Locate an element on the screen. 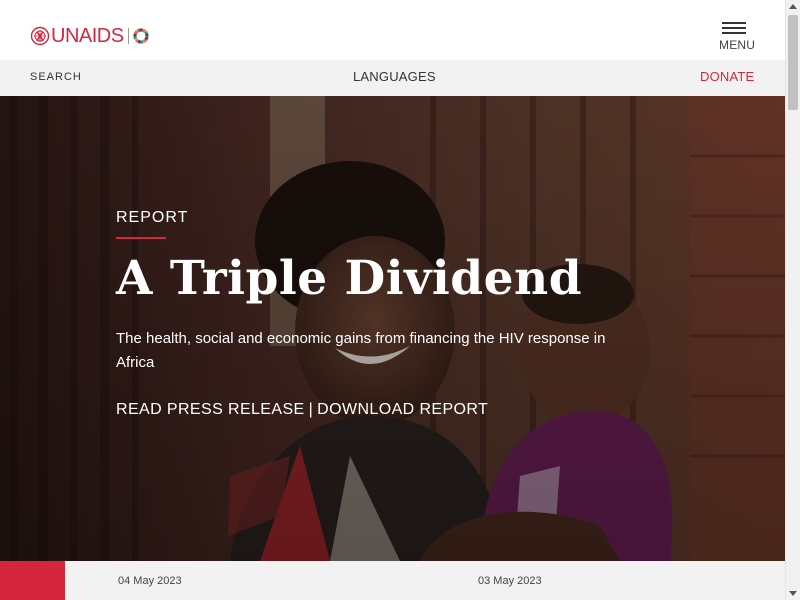 The width and height of the screenshot is (800, 600). site-header: UNAIDS MENU is located at coordinates (392, 30).